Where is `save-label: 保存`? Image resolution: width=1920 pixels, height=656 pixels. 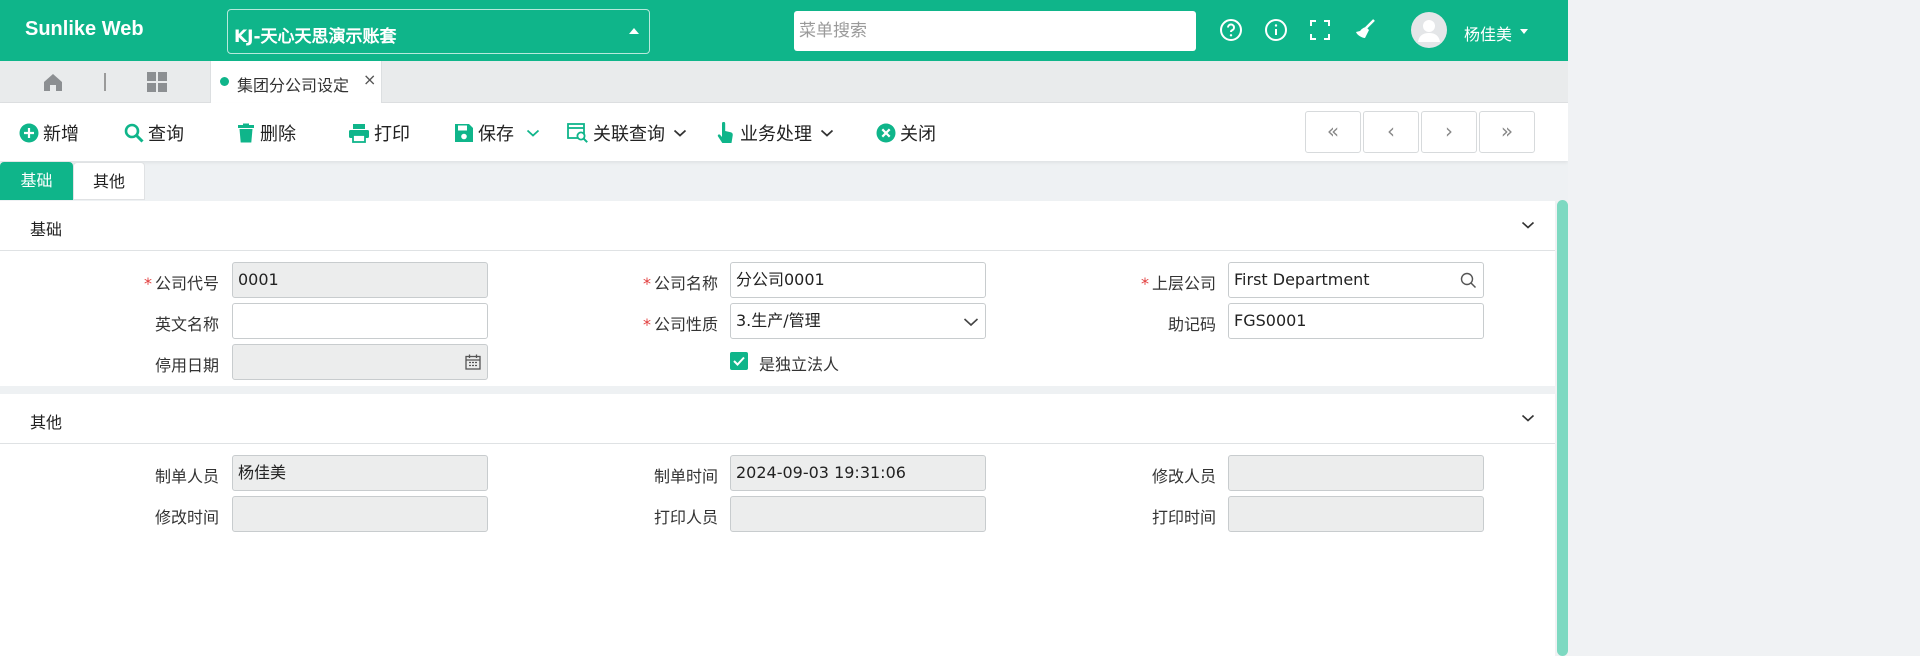 save-label: 保存 is located at coordinates (496, 134).